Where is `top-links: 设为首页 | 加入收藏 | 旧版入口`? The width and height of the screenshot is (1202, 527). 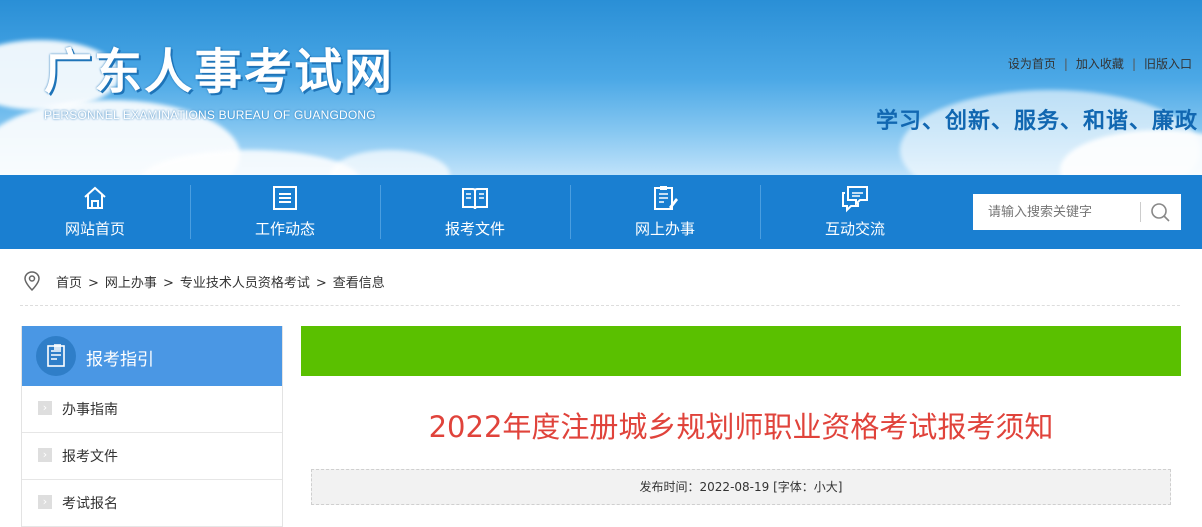 top-links: 设为首页 | 加入收藏 | 旧版入口 is located at coordinates (1099, 64).